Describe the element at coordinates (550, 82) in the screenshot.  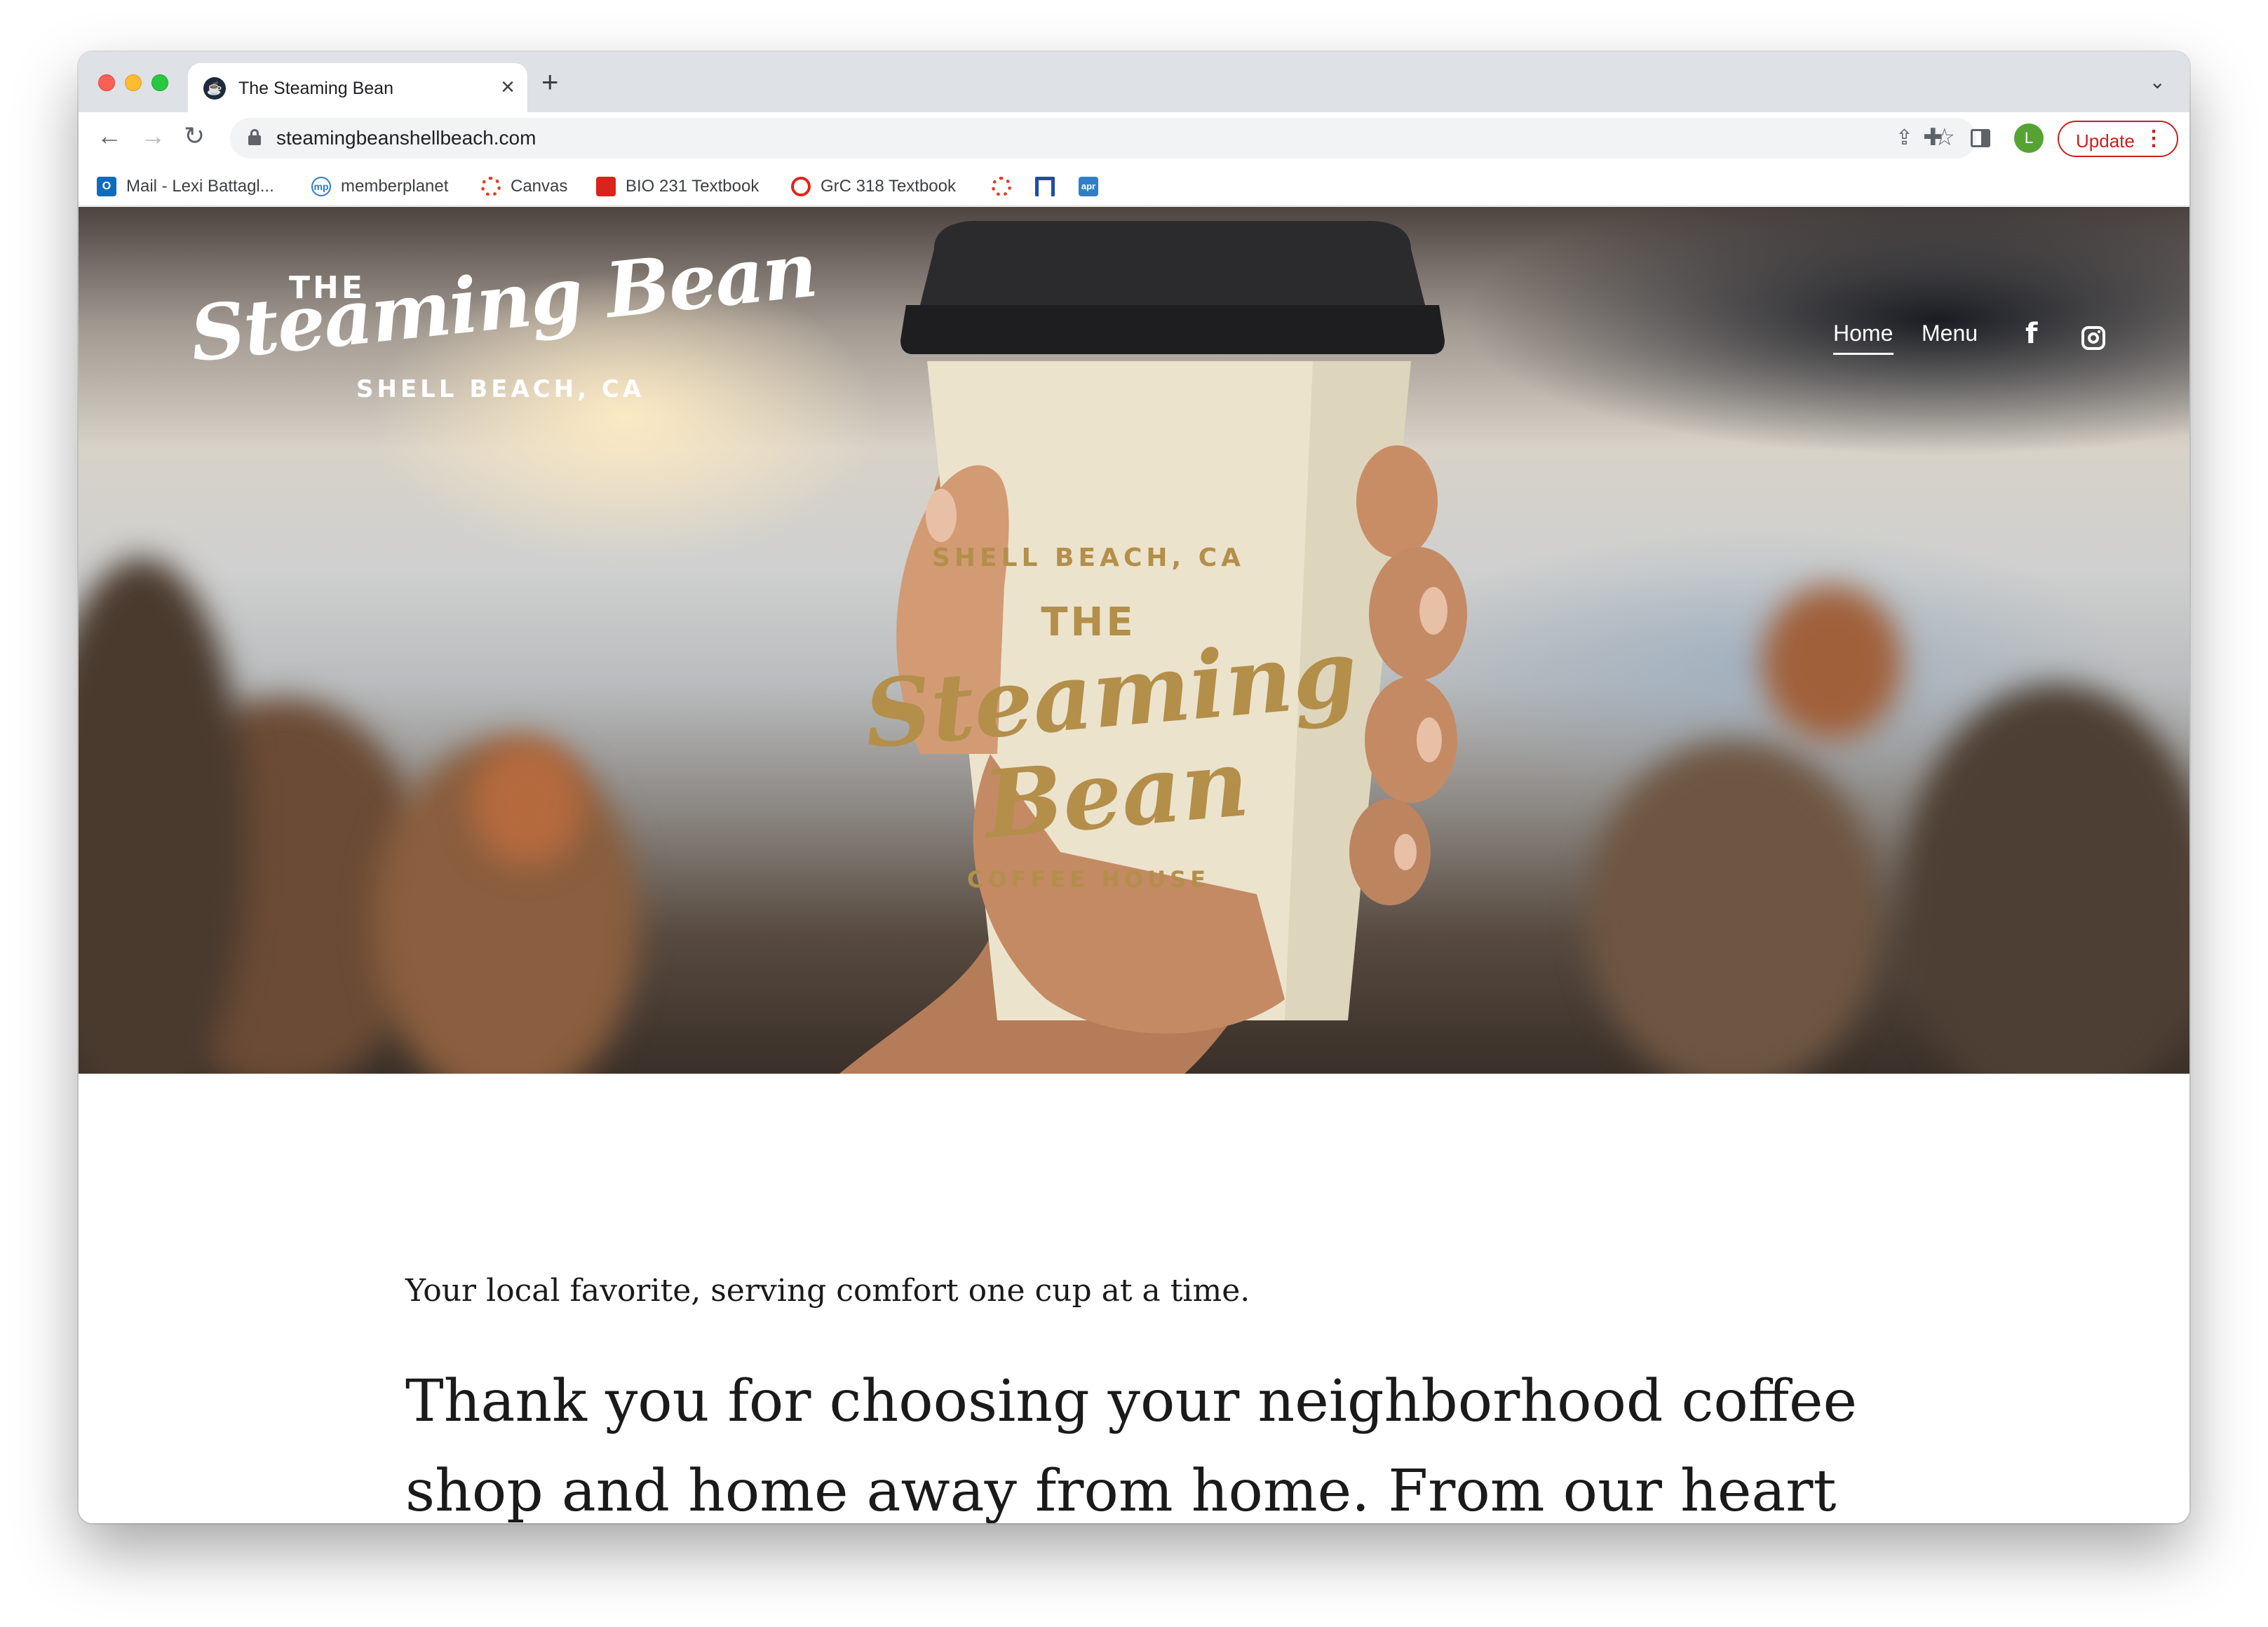
I see `new-tab-button: +` at that location.